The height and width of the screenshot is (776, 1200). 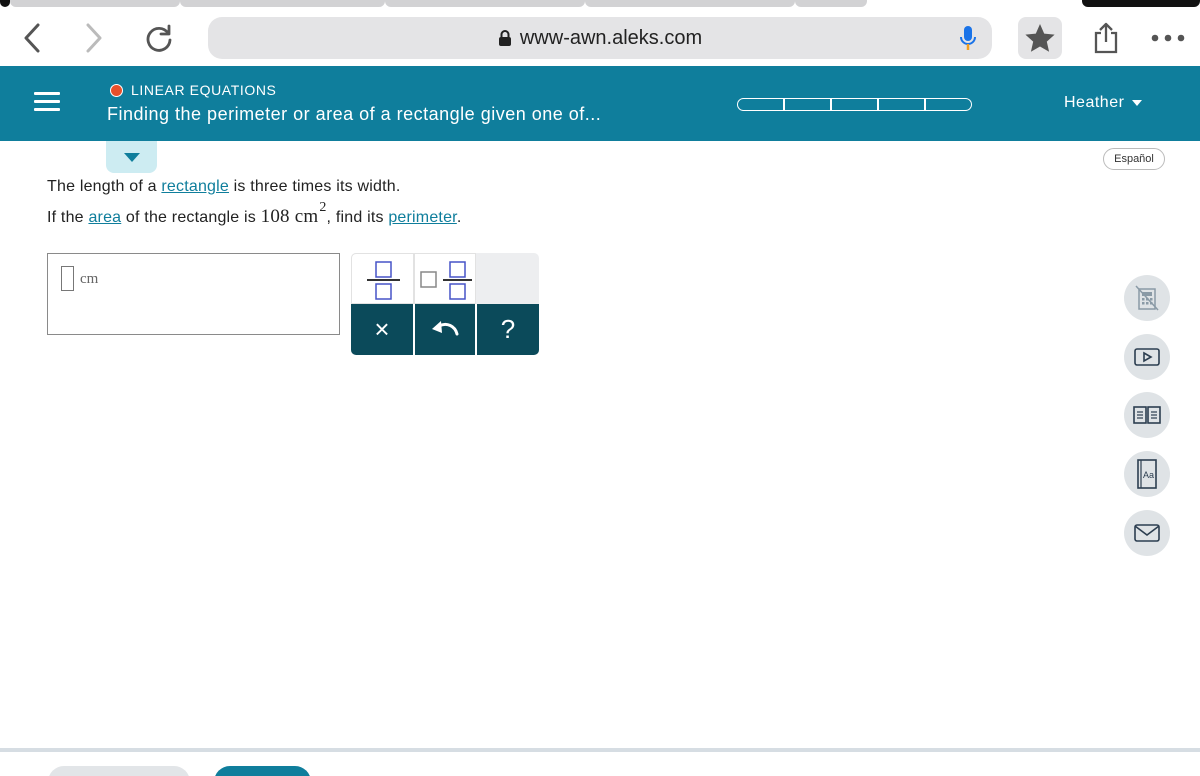 I want to click on url-text: www-awn.aleks.com, so click(x=611, y=37).